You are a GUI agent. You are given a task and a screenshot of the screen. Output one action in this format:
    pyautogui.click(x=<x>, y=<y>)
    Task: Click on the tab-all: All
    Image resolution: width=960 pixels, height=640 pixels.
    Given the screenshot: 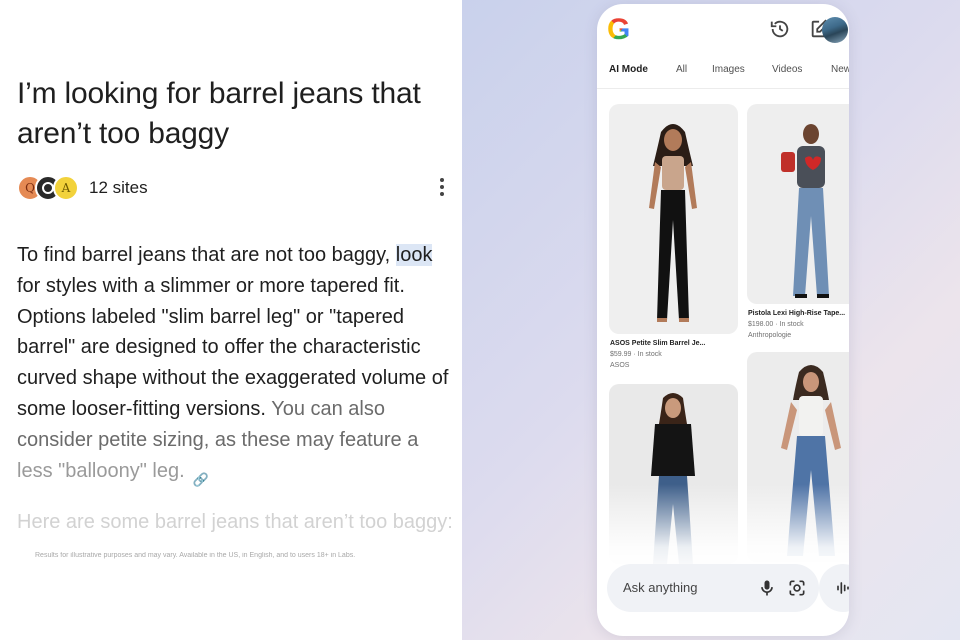 What is the action you would take?
    pyautogui.click(x=681, y=69)
    